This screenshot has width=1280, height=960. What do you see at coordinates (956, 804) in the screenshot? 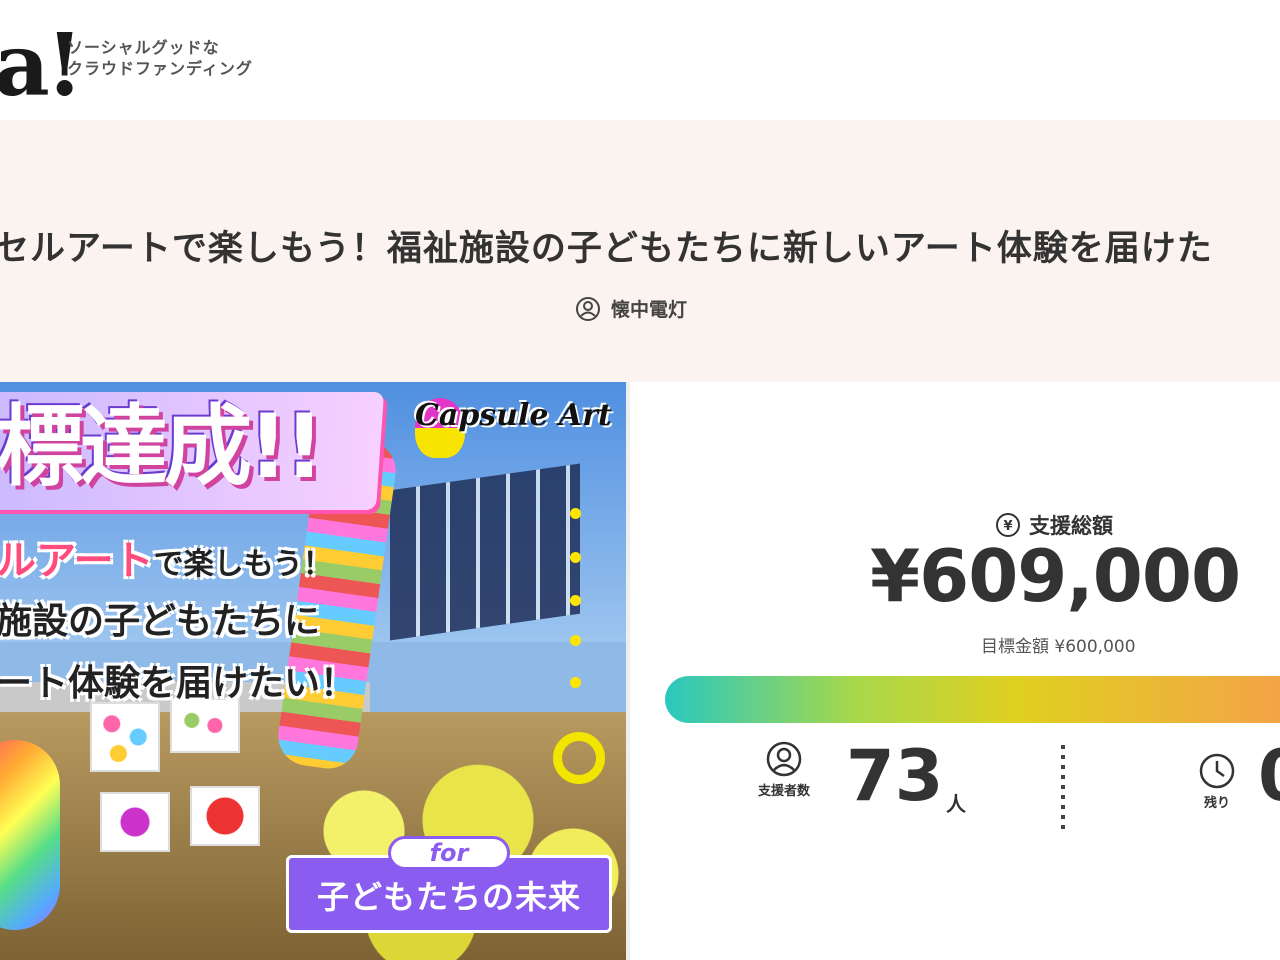
I see `supporters-unit: 人` at bounding box center [956, 804].